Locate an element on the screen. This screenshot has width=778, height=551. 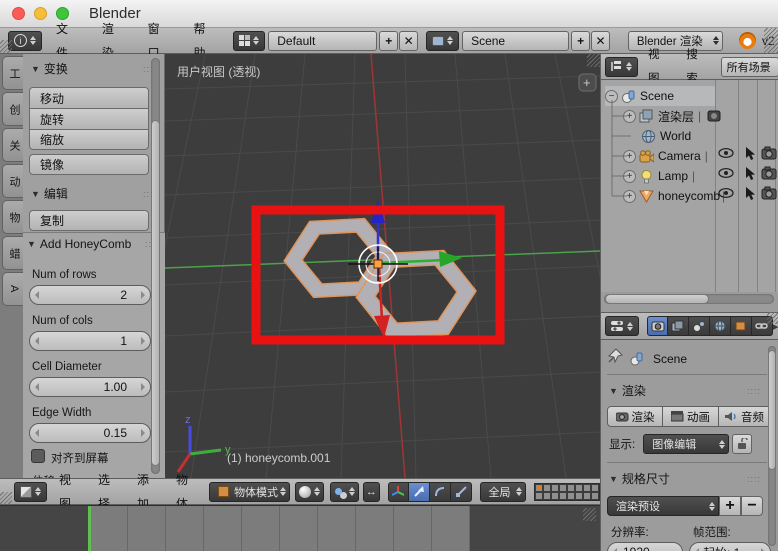
delete-layout-button: ✕ is located at coordinates (409, 40).